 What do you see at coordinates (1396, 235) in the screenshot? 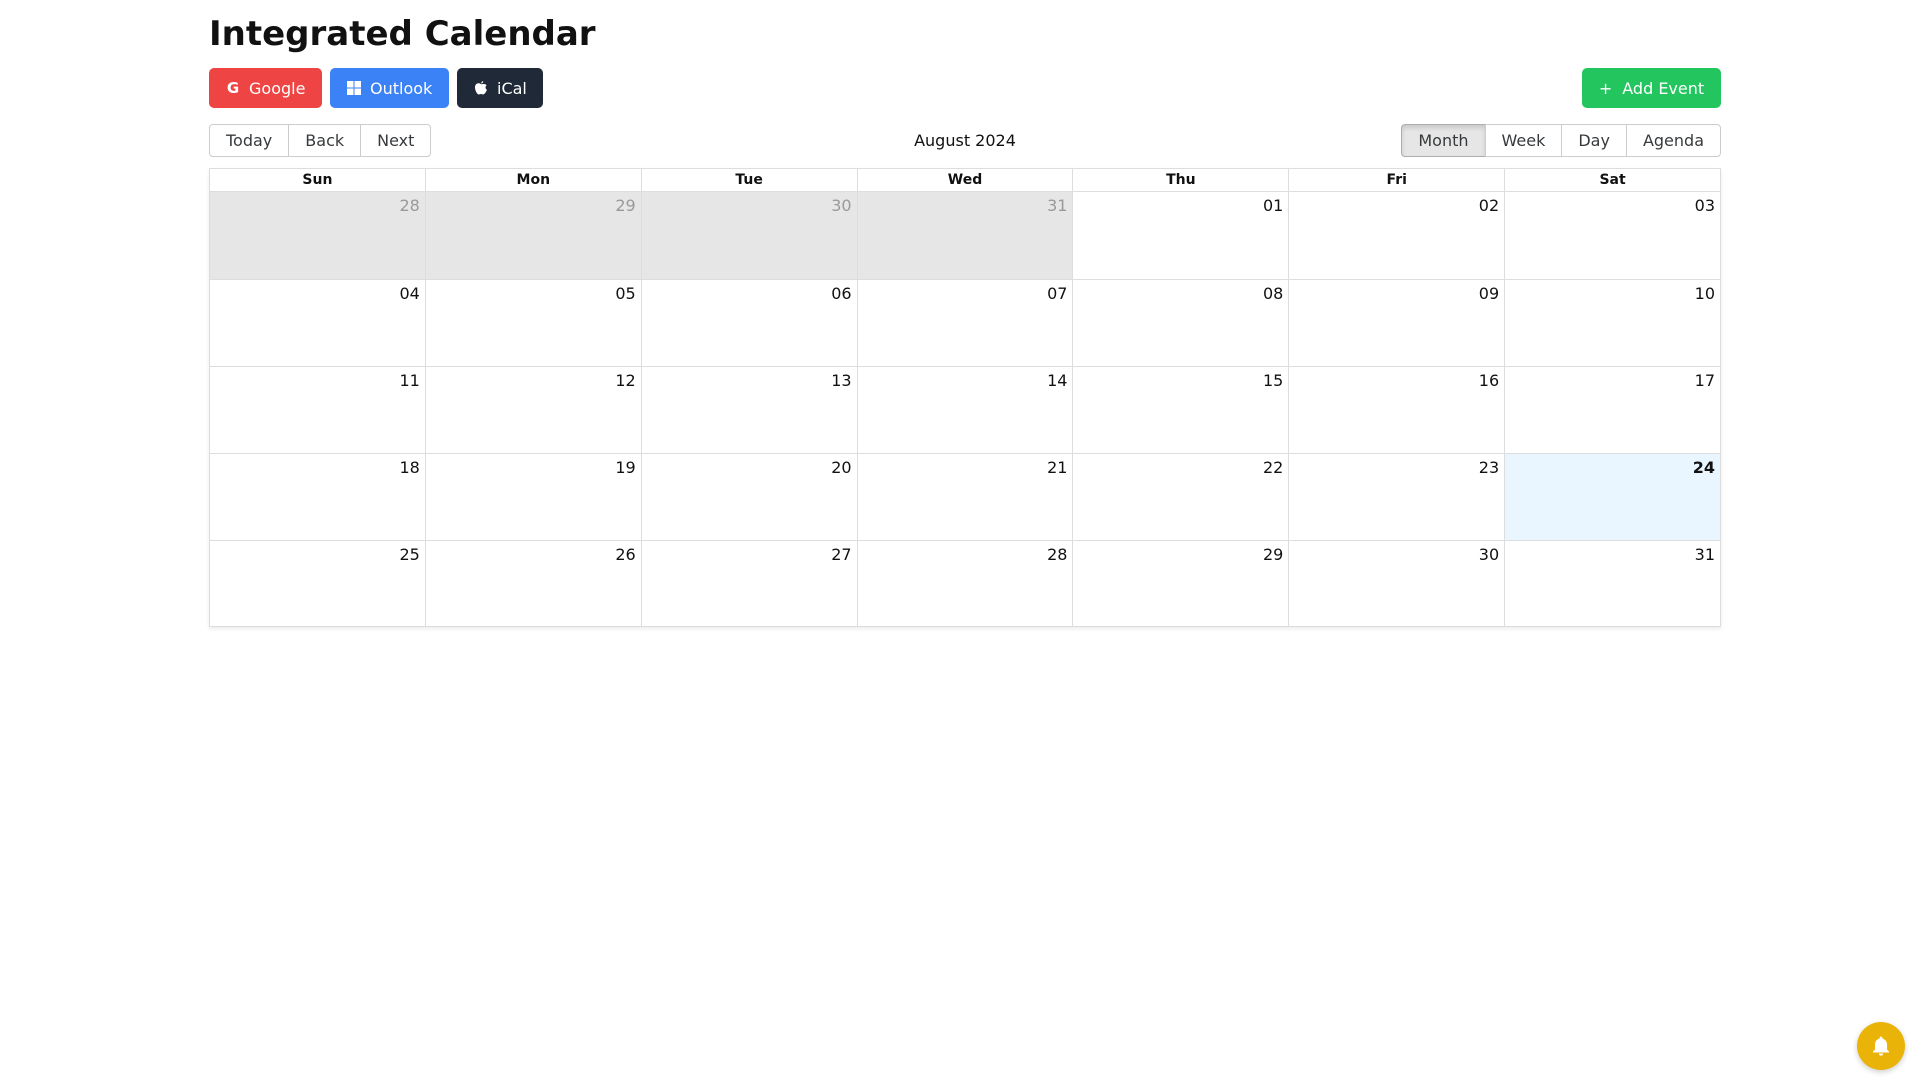
I see `day-cell: 02` at bounding box center [1396, 235].